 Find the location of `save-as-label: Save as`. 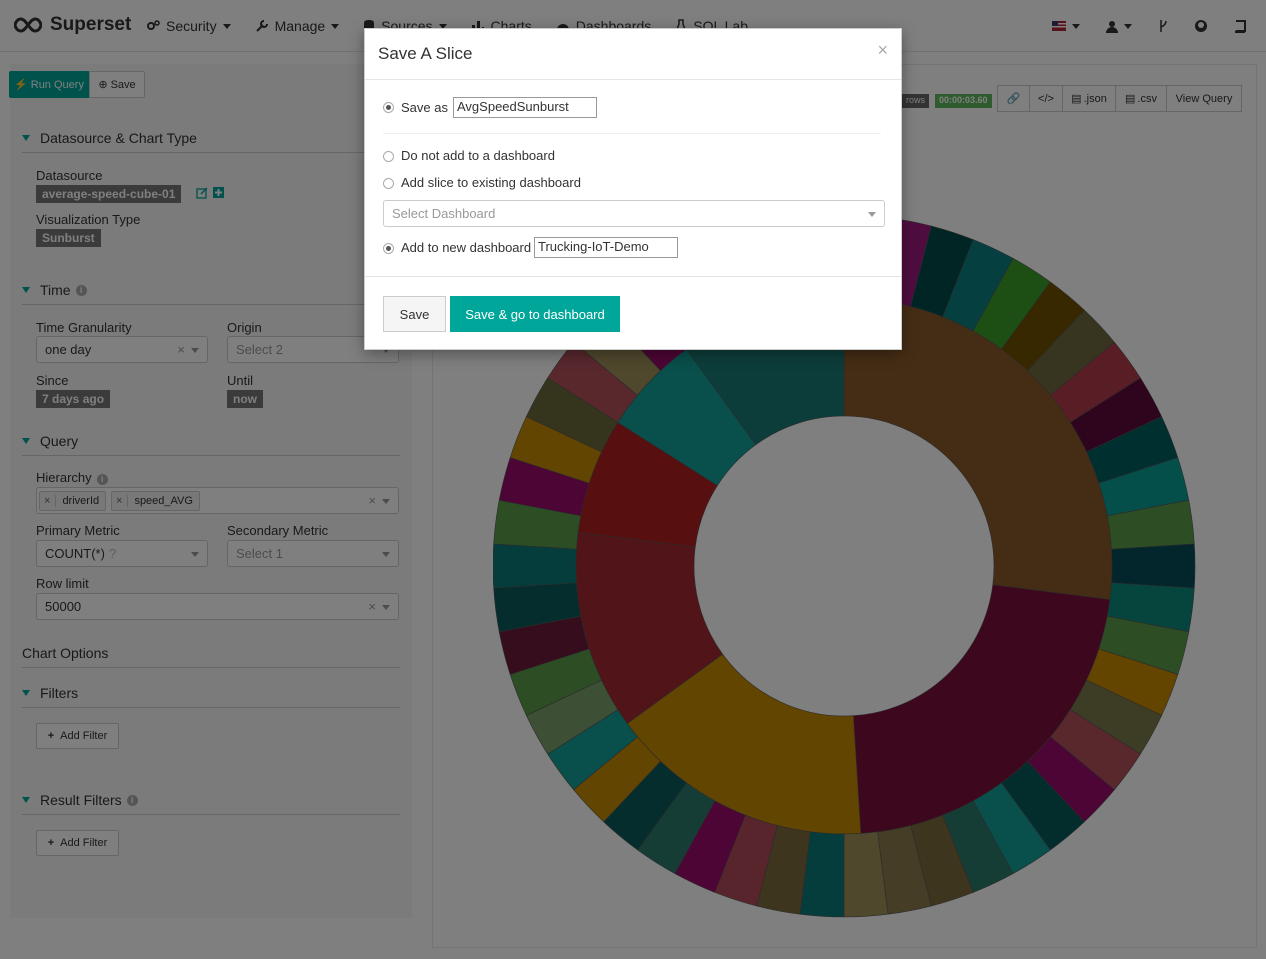

save-as-label: Save as is located at coordinates (424, 107).